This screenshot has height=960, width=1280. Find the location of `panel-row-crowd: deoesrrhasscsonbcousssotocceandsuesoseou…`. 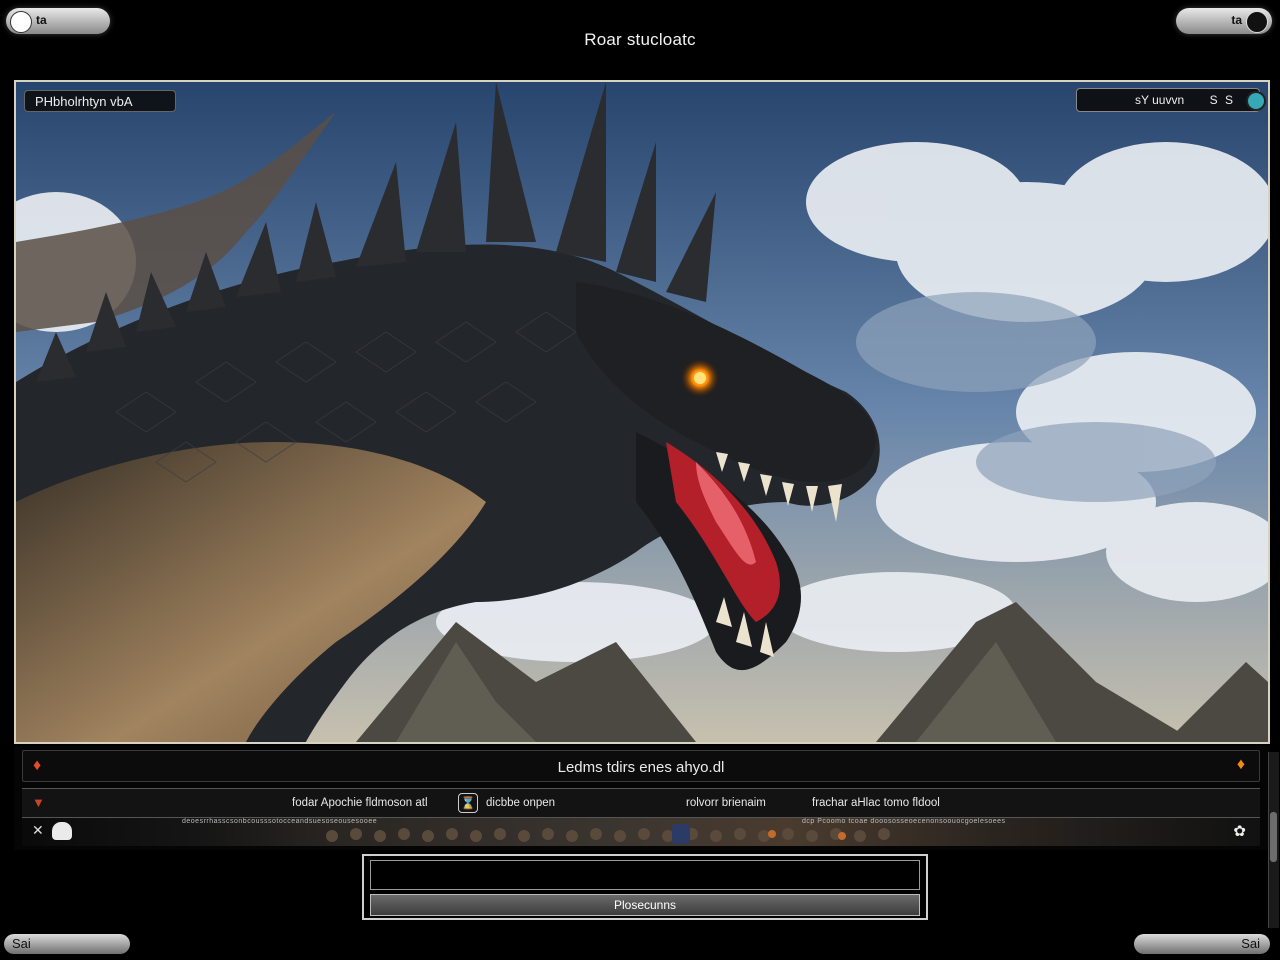

panel-row-crowd: deoesrrhasscsonbcousssotocceandsuesoseou… is located at coordinates (641, 832).